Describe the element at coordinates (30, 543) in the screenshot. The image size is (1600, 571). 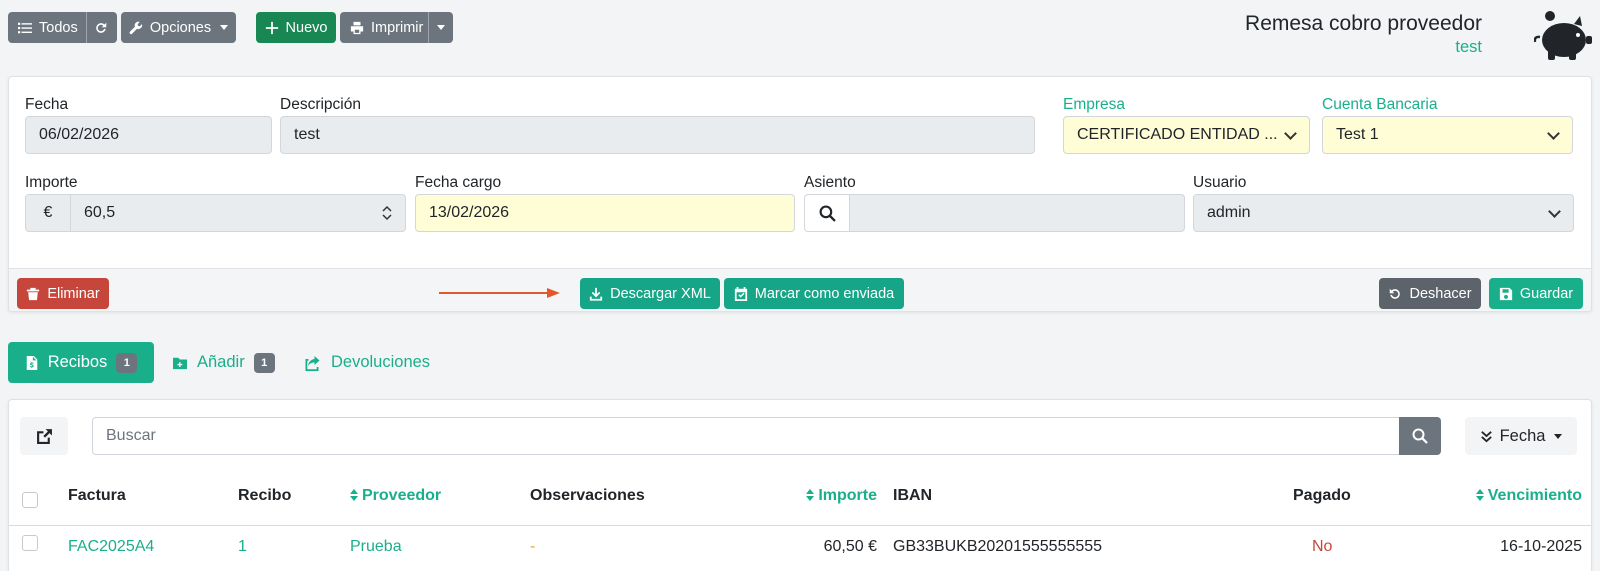
I see `row-checkbox` at that location.